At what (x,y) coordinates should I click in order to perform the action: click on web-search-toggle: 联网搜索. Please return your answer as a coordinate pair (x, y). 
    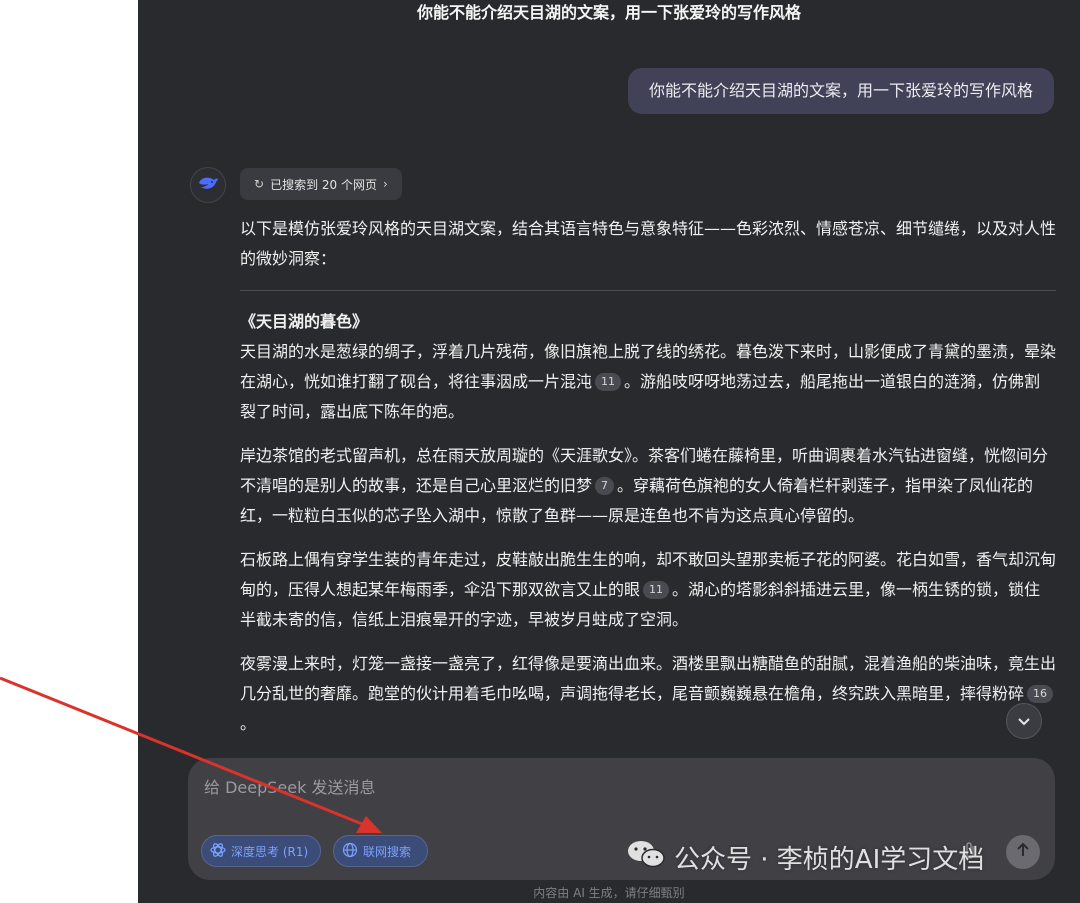
    Looking at the image, I should click on (380, 851).